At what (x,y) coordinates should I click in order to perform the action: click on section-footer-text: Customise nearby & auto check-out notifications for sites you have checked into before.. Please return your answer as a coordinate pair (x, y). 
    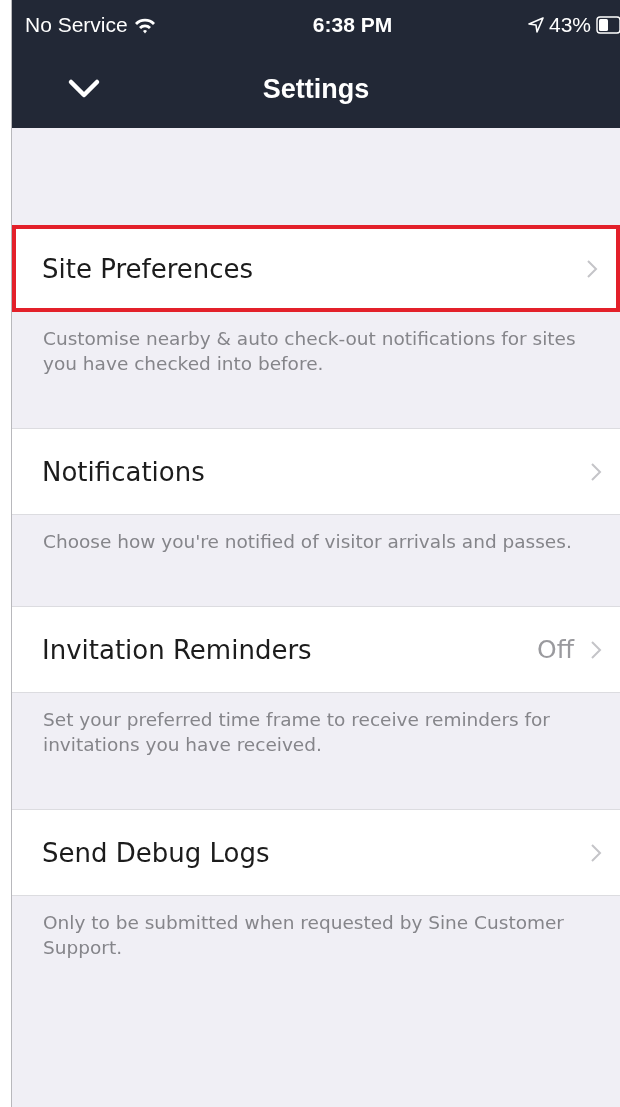
    Looking at the image, I should click on (309, 351).